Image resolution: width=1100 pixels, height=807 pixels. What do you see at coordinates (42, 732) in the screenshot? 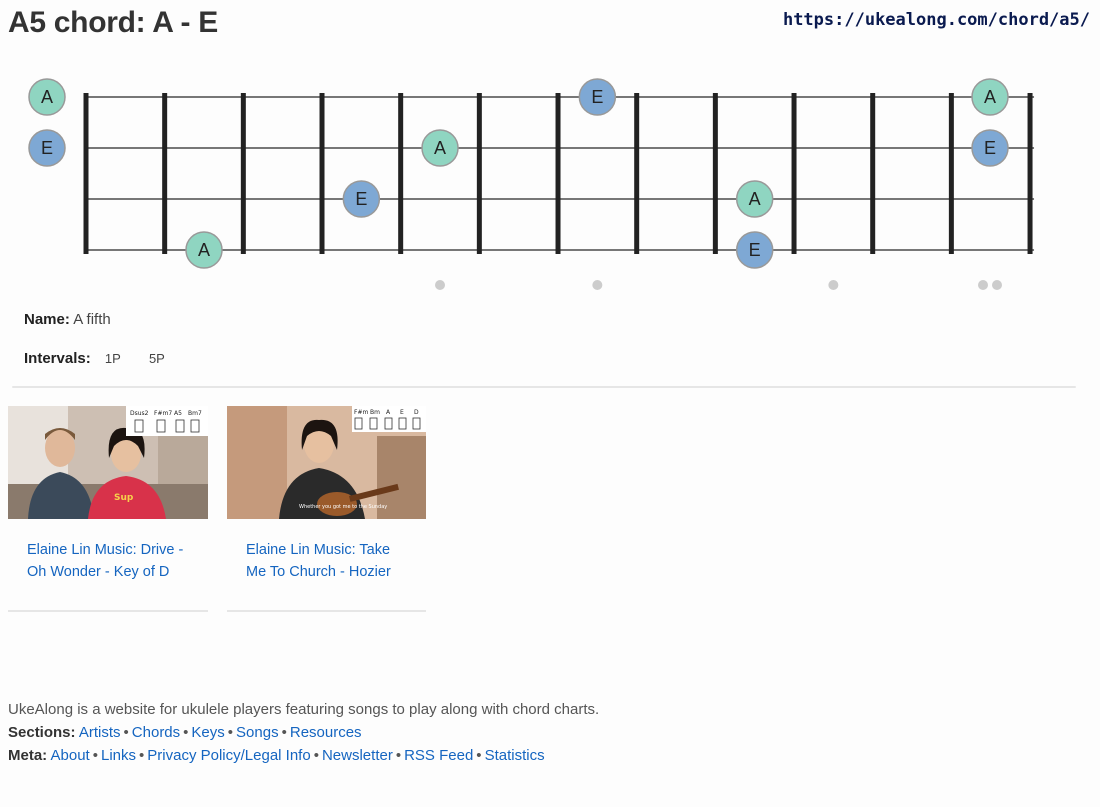
I see `sections-label: Sections:` at bounding box center [42, 732].